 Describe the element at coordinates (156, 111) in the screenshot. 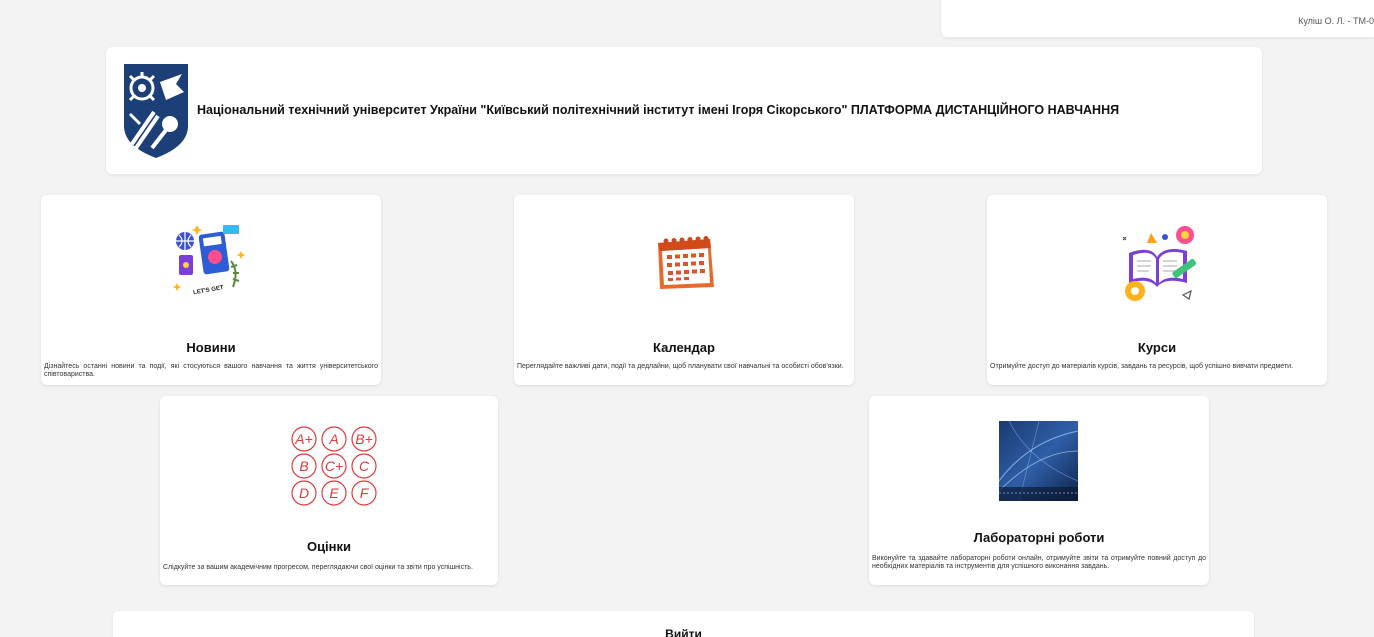

I see `university-logo` at that location.